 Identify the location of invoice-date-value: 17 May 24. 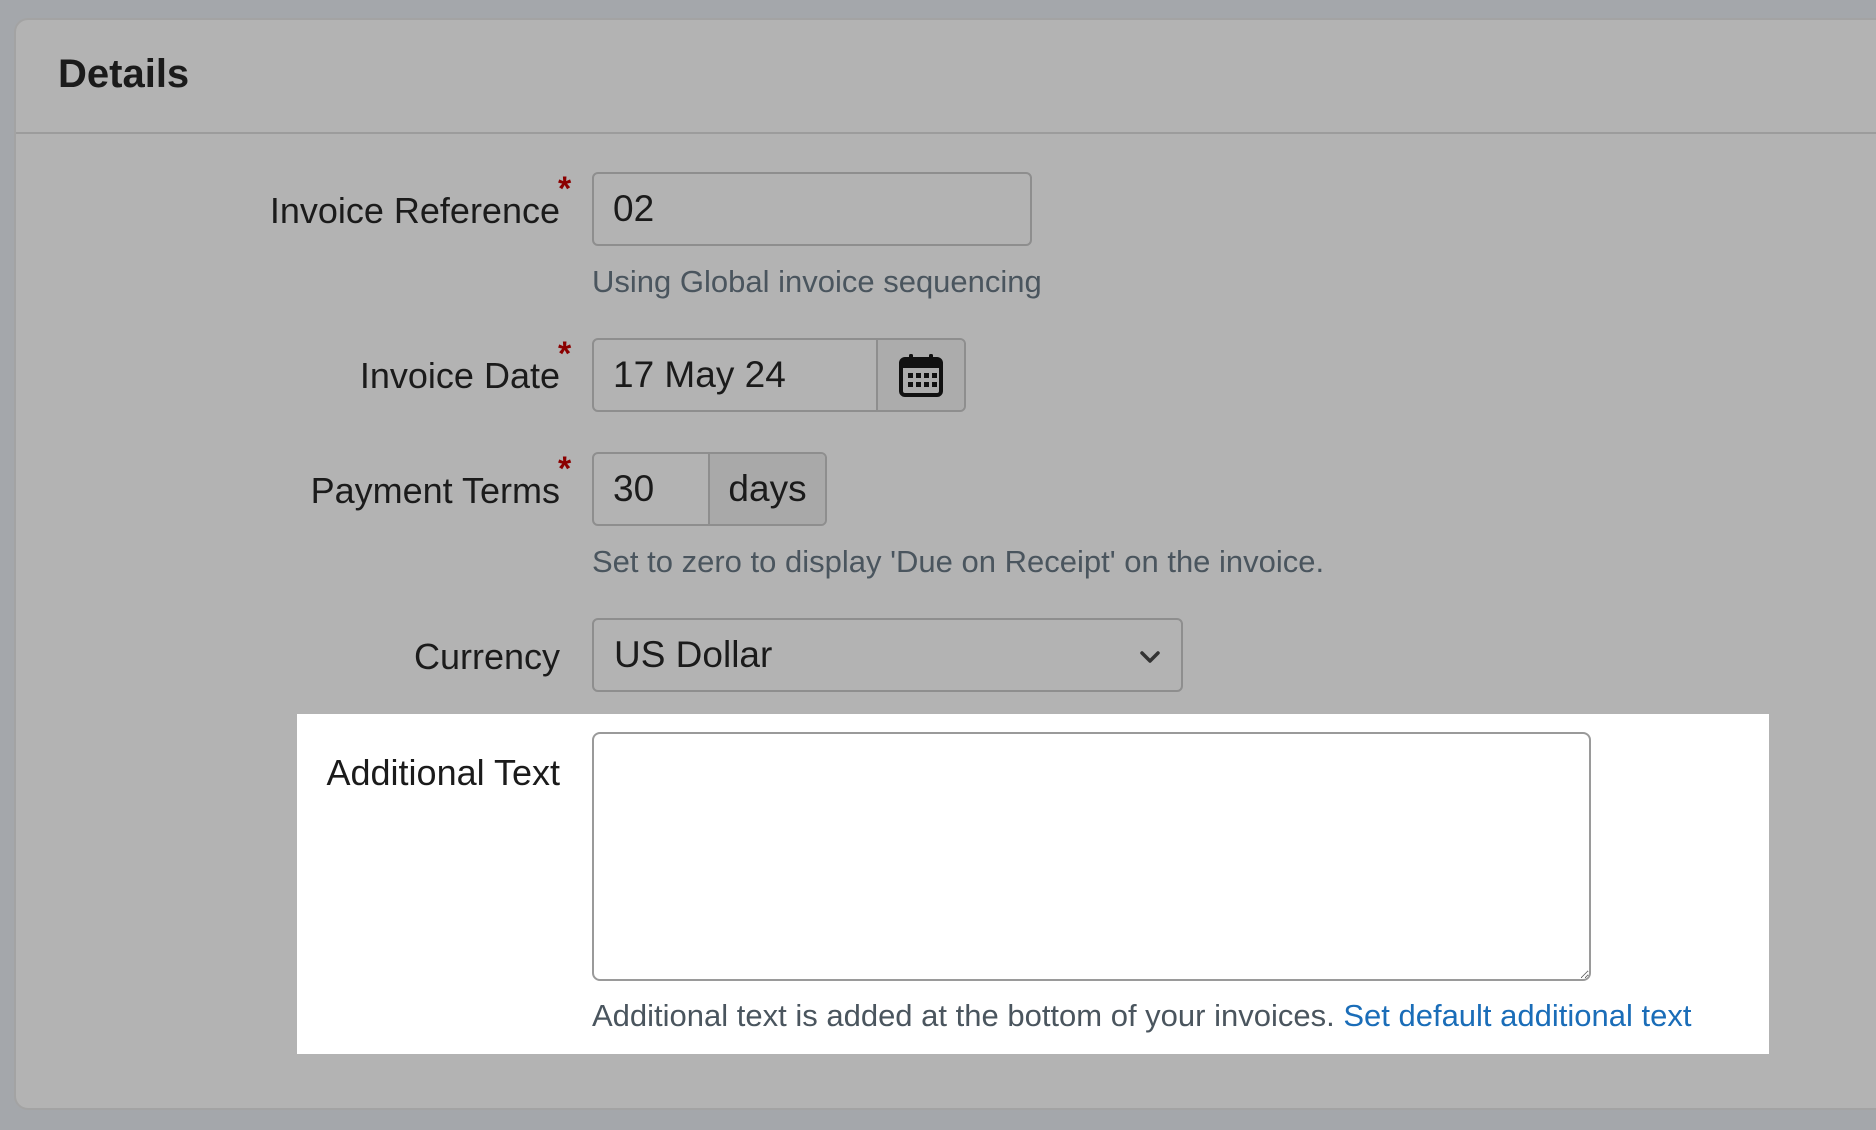
(699, 374).